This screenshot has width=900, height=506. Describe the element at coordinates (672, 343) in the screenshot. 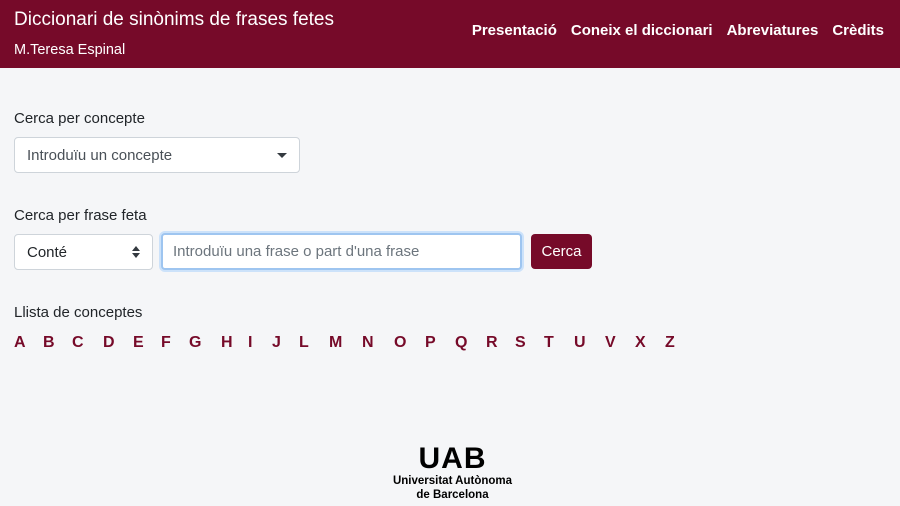

I see `letter-link-z: Z` at that location.